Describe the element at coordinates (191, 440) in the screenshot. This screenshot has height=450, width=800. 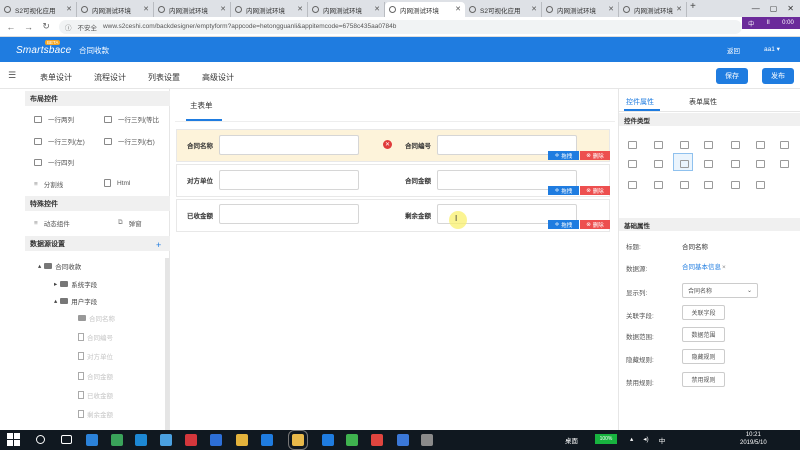
I see `xmind-icon` at that location.